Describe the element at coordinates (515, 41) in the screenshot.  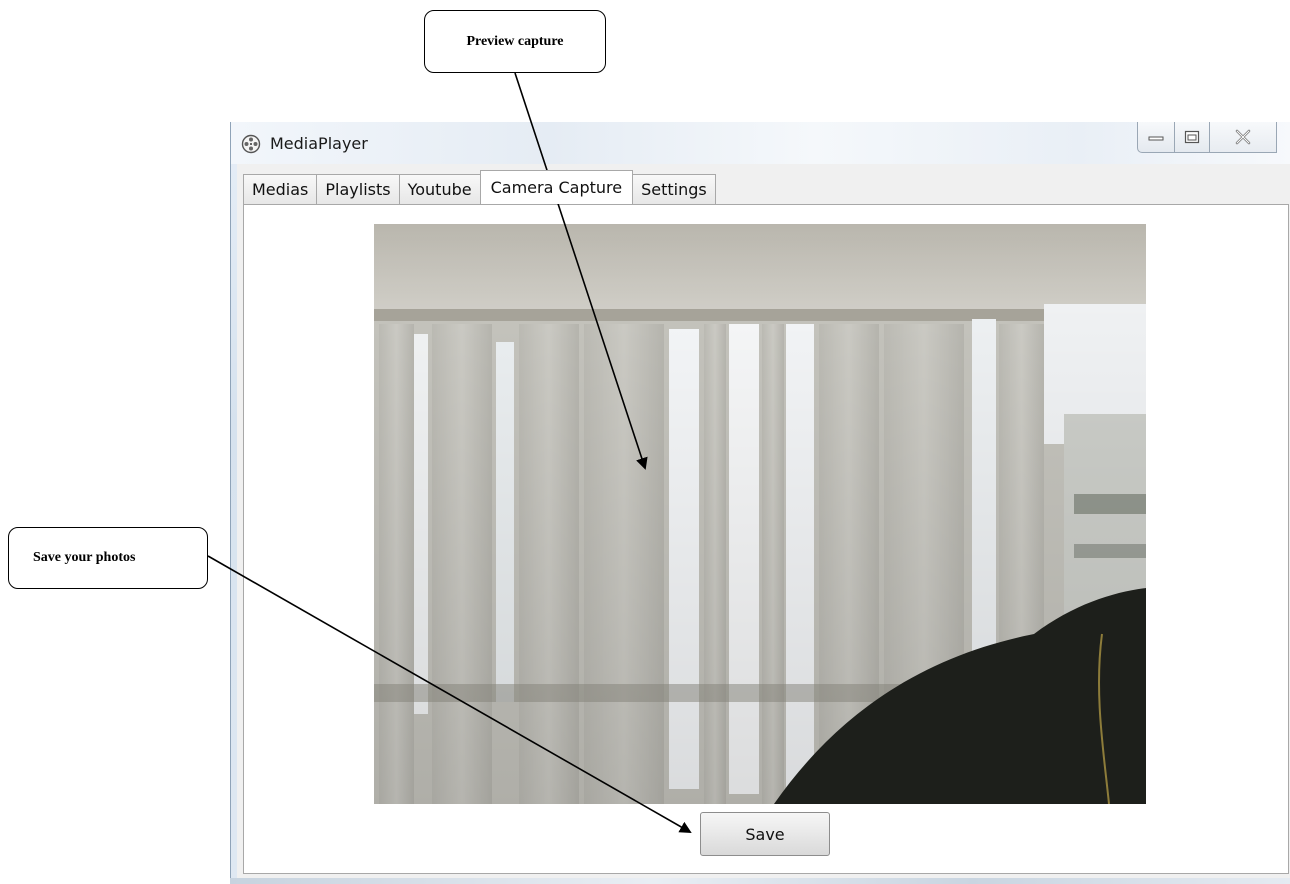
I see `annotation-preview-capture: Preview capture` at that location.